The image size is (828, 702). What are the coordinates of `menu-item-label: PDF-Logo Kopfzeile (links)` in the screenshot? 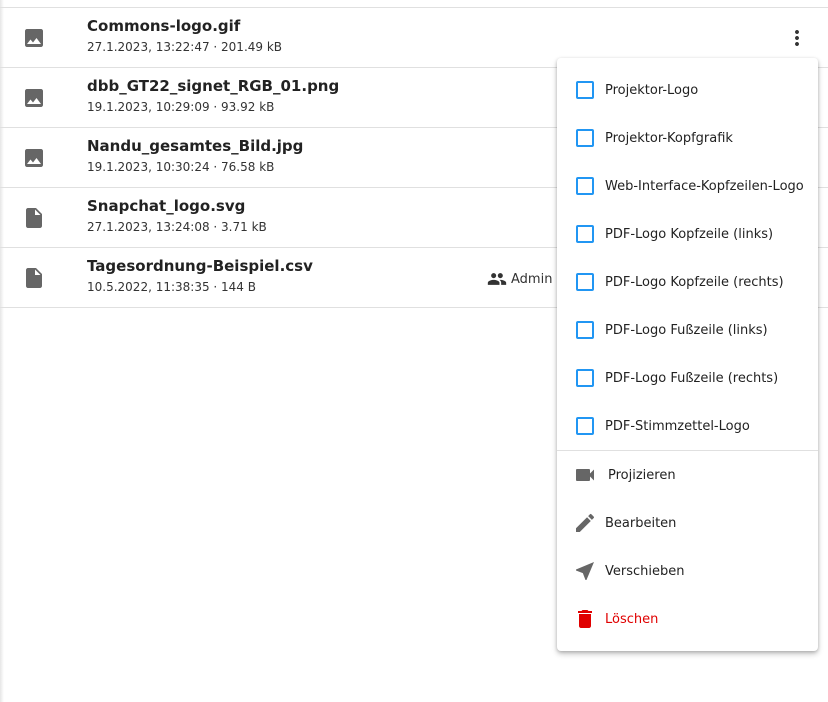 It's located at (689, 234).